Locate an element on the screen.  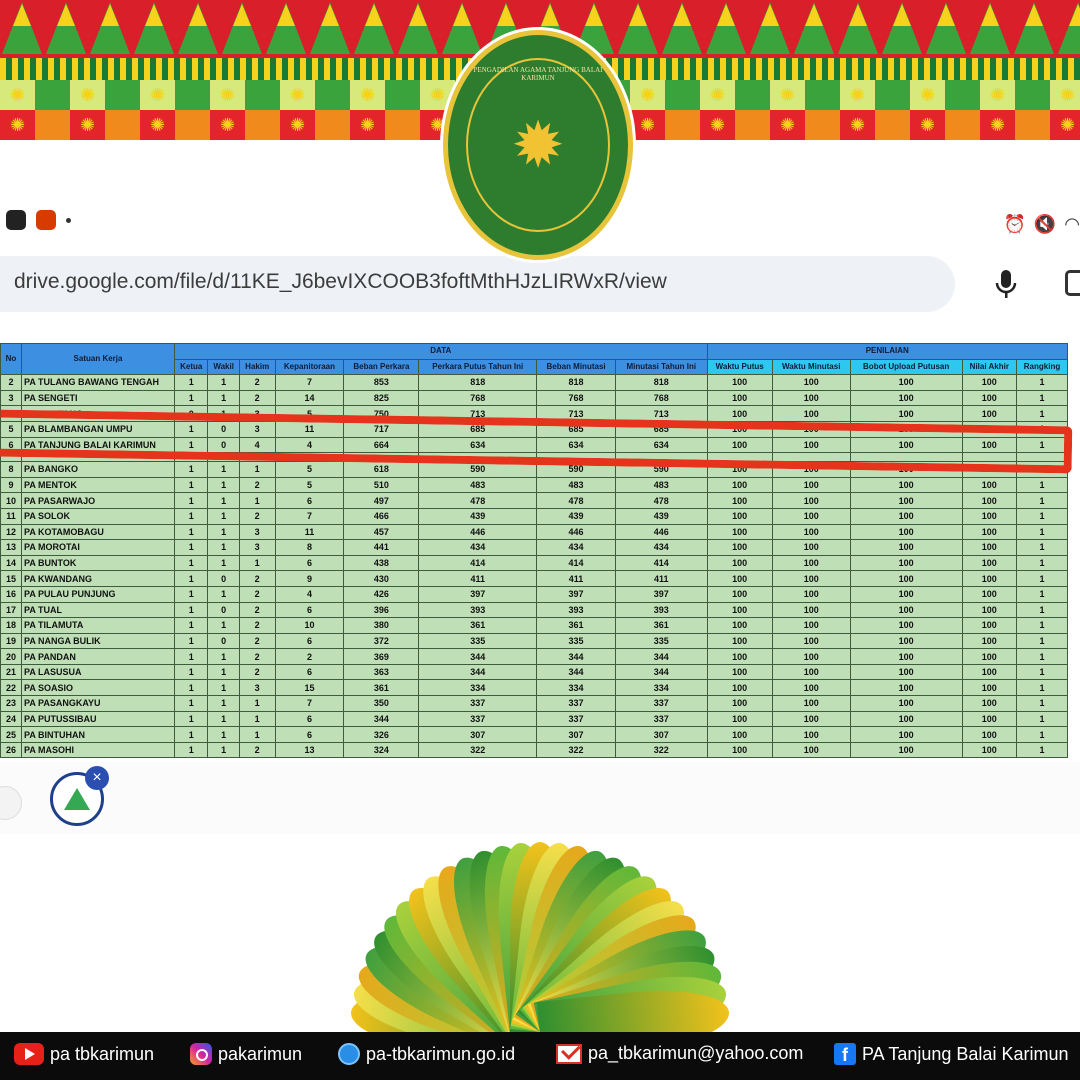
table-cell: 307 is located at coordinates (576, 734).